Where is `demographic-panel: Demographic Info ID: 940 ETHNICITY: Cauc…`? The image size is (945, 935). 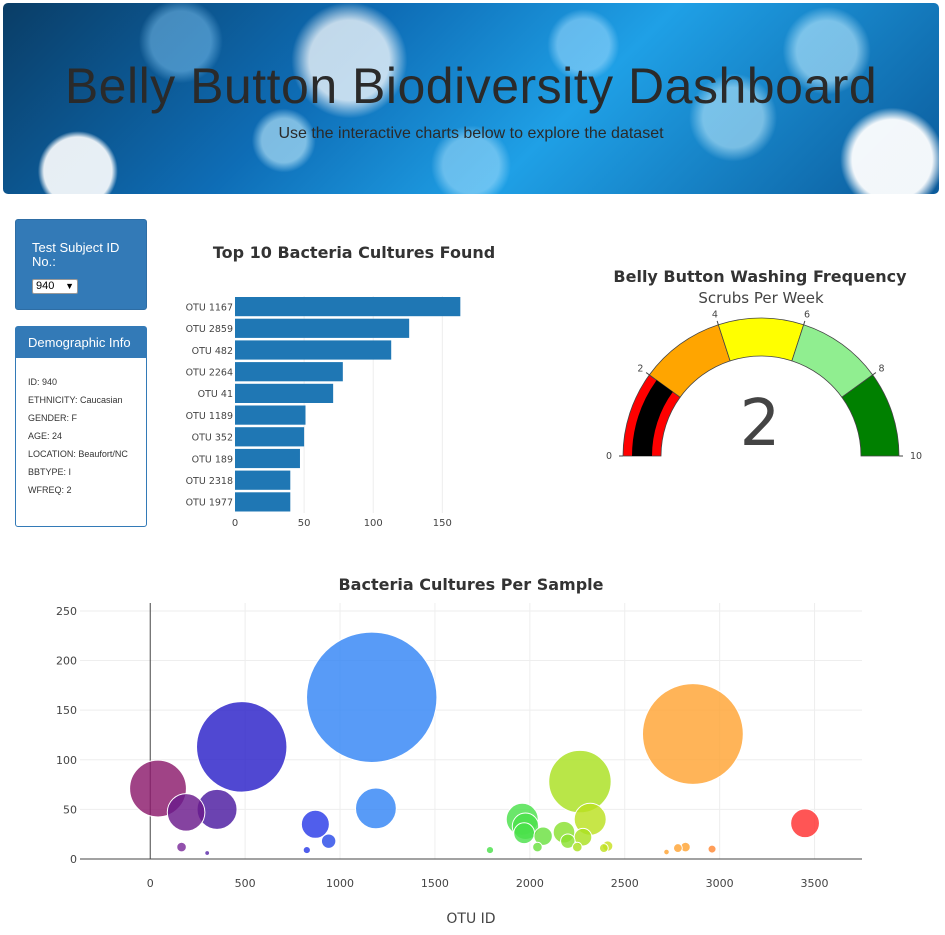 demographic-panel: Demographic Info ID: 940 ETHNICITY: Cauc… is located at coordinates (81, 426).